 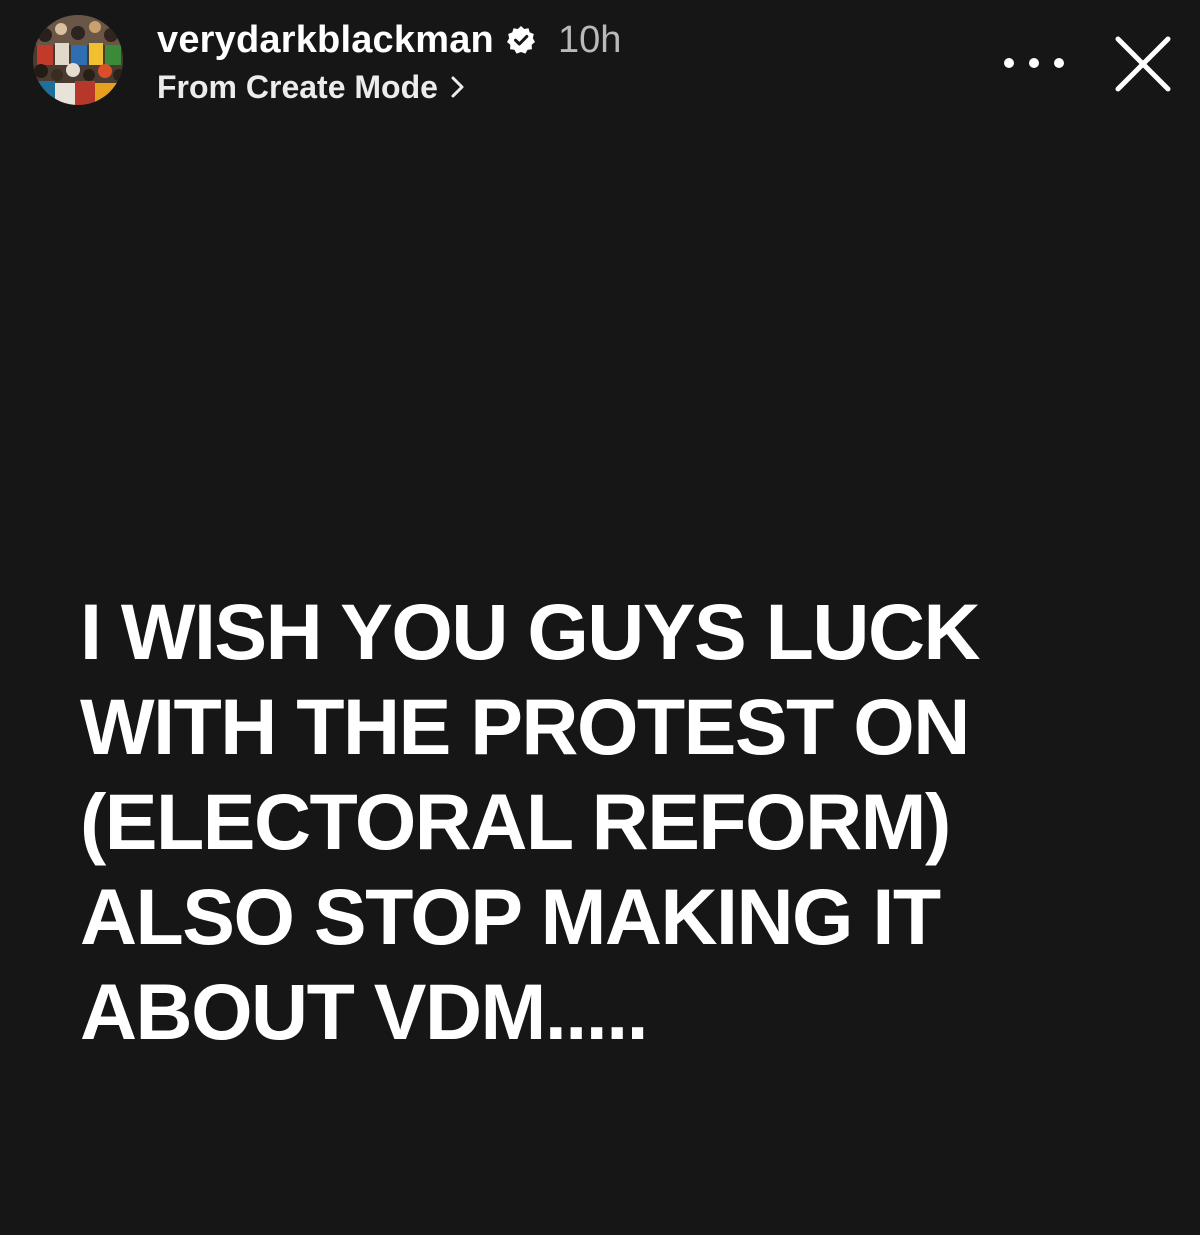 What do you see at coordinates (525, 726) in the screenshot?
I see `story-line: WITH THE PROTEST ON` at bounding box center [525, 726].